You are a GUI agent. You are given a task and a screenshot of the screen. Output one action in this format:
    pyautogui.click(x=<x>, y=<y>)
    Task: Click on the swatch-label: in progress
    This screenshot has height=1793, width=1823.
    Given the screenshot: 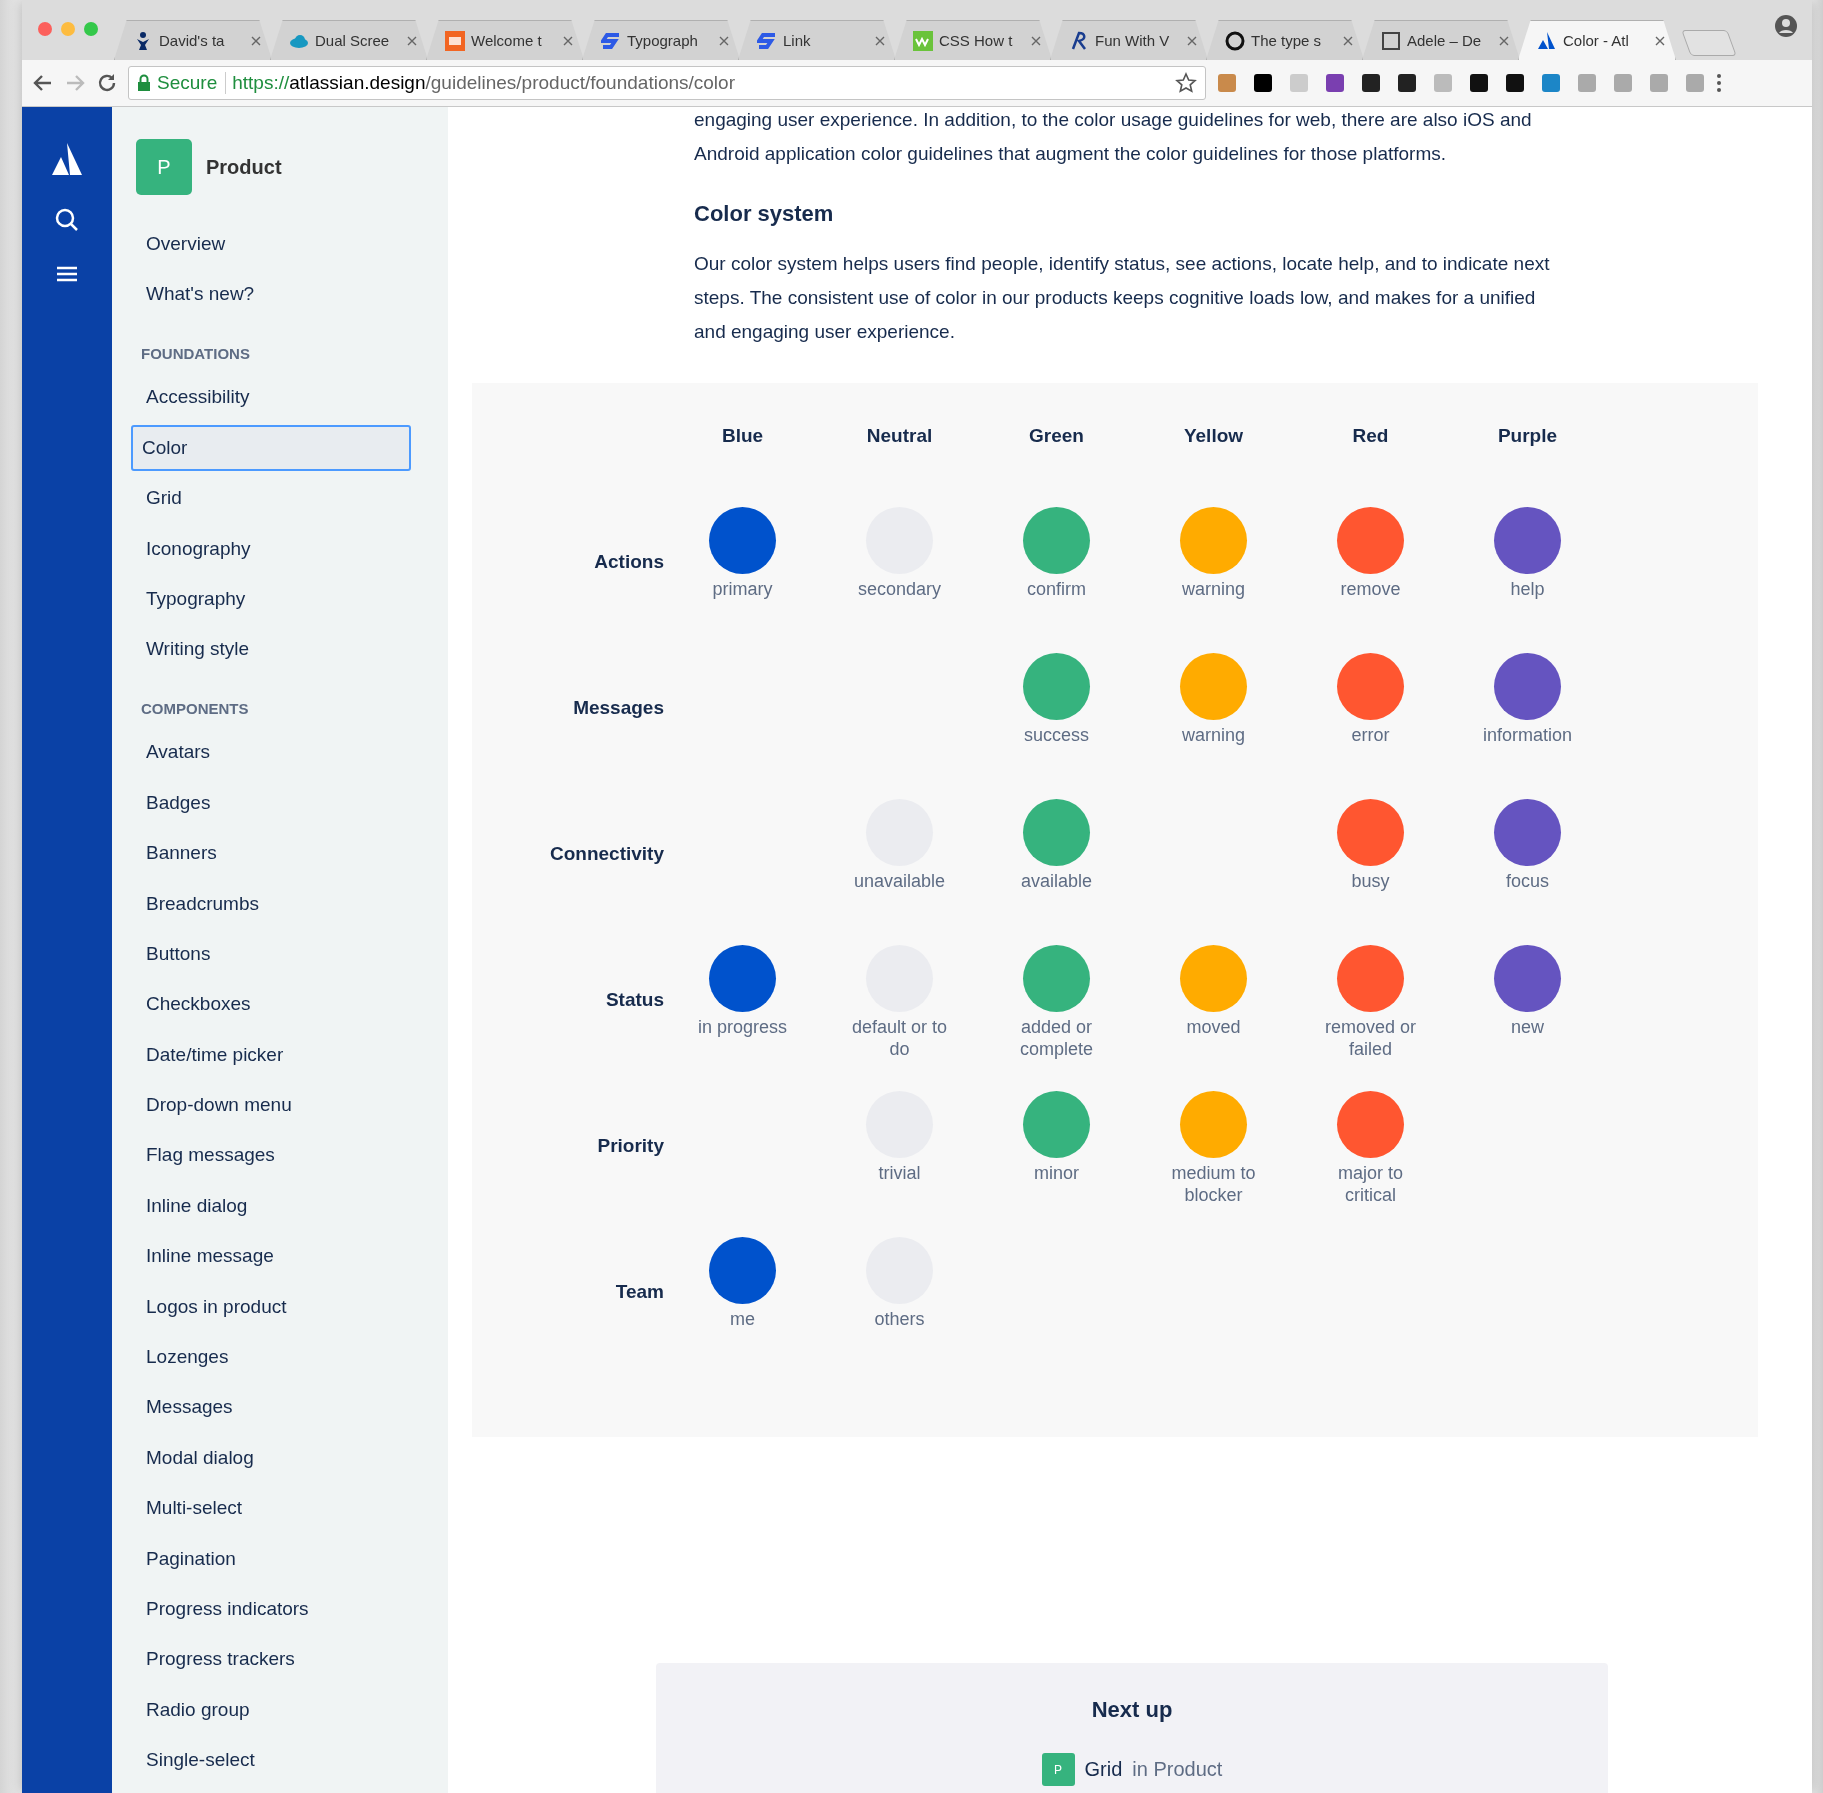 What is the action you would take?
    pyautogui.click(x=742, y=1027)
    